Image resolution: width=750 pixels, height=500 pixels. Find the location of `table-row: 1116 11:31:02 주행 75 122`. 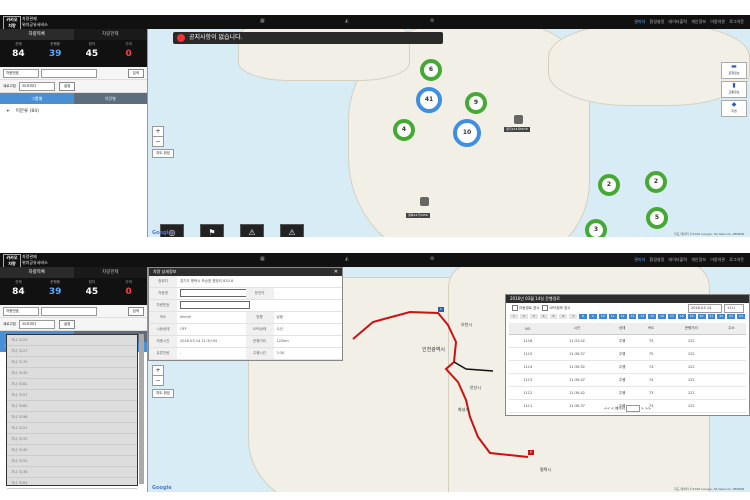

table-row: 1116 11:31:02 주행 75 122 is located at coordinates (627, 341).